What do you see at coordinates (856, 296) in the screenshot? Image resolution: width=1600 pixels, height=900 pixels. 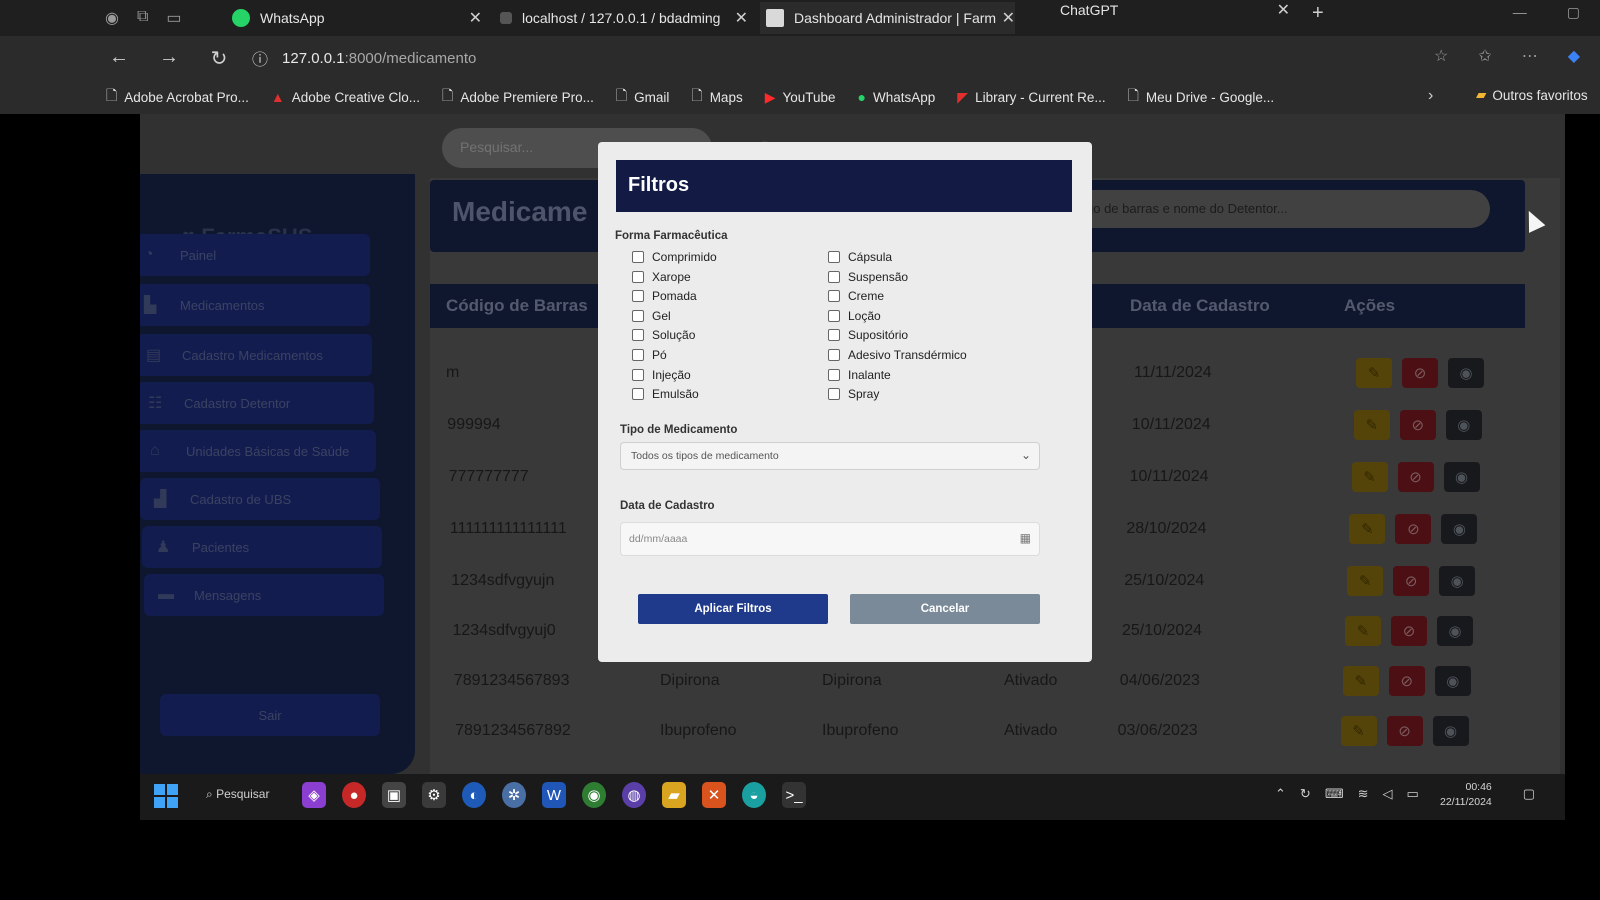 I see `checkbox-creme: Creme` at bounding box center [856, 296].